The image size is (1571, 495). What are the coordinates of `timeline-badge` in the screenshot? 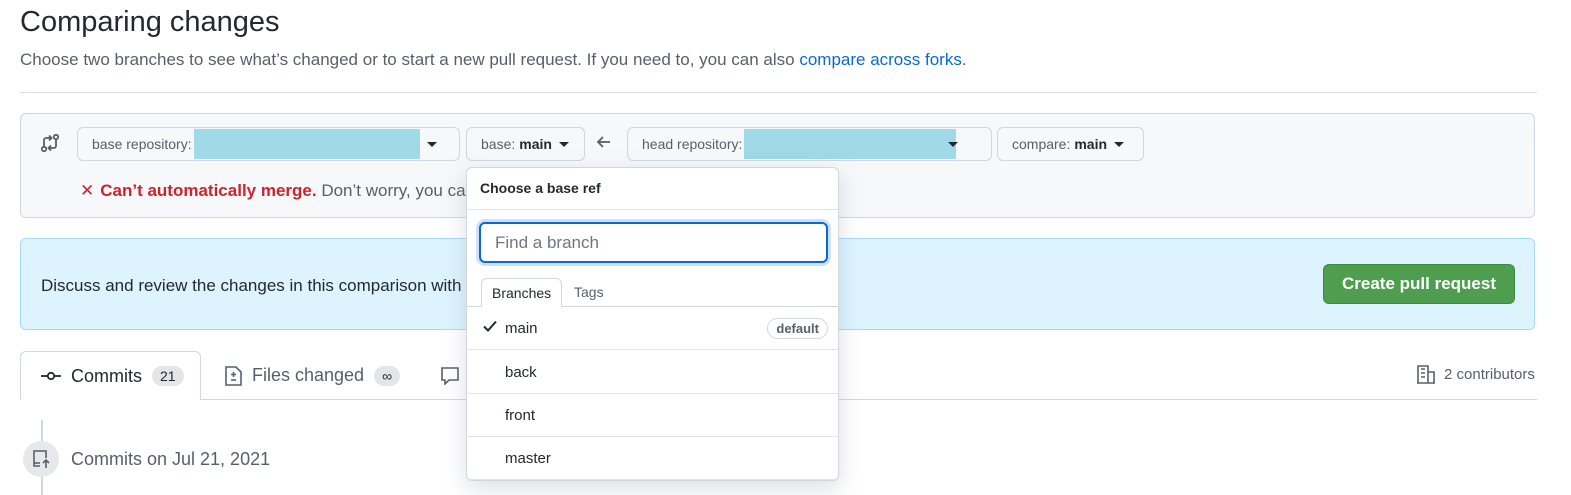 It's located at (41, 459).